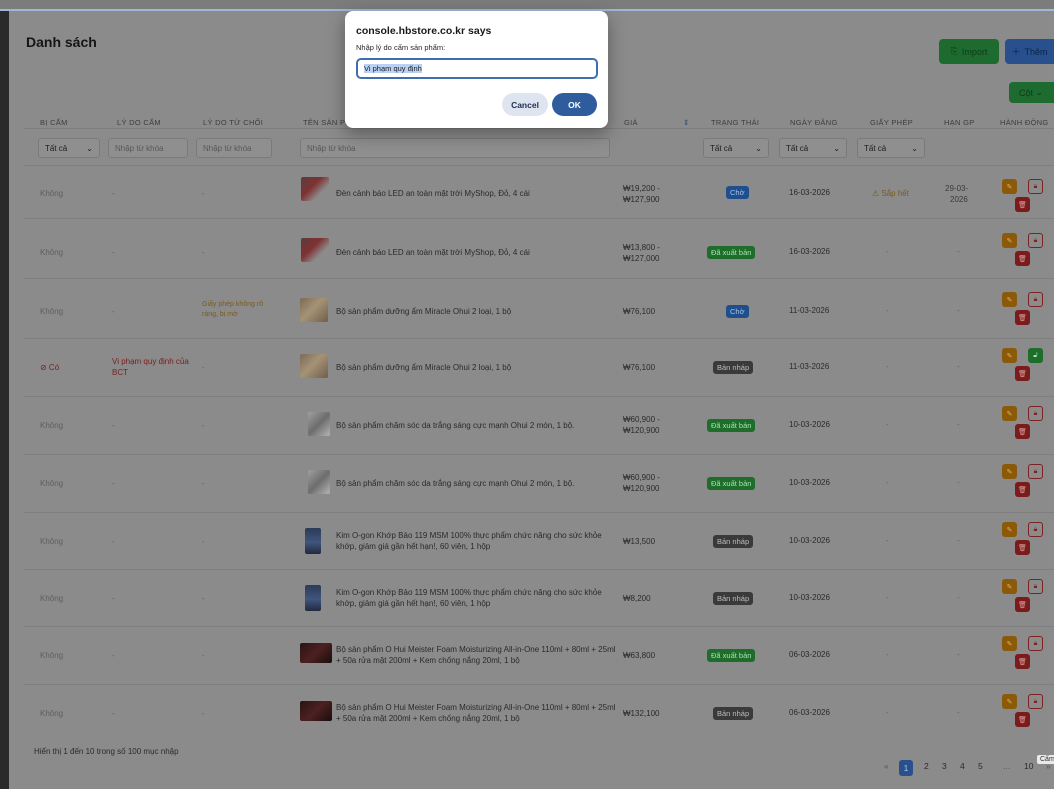 Image resolution: width=1054 pixels, height=789 pixels. What do you see at coordinates (686, 122) in the screenshot?
I see `sort-price-icon: ⇕` at bounding box center [686, 122].